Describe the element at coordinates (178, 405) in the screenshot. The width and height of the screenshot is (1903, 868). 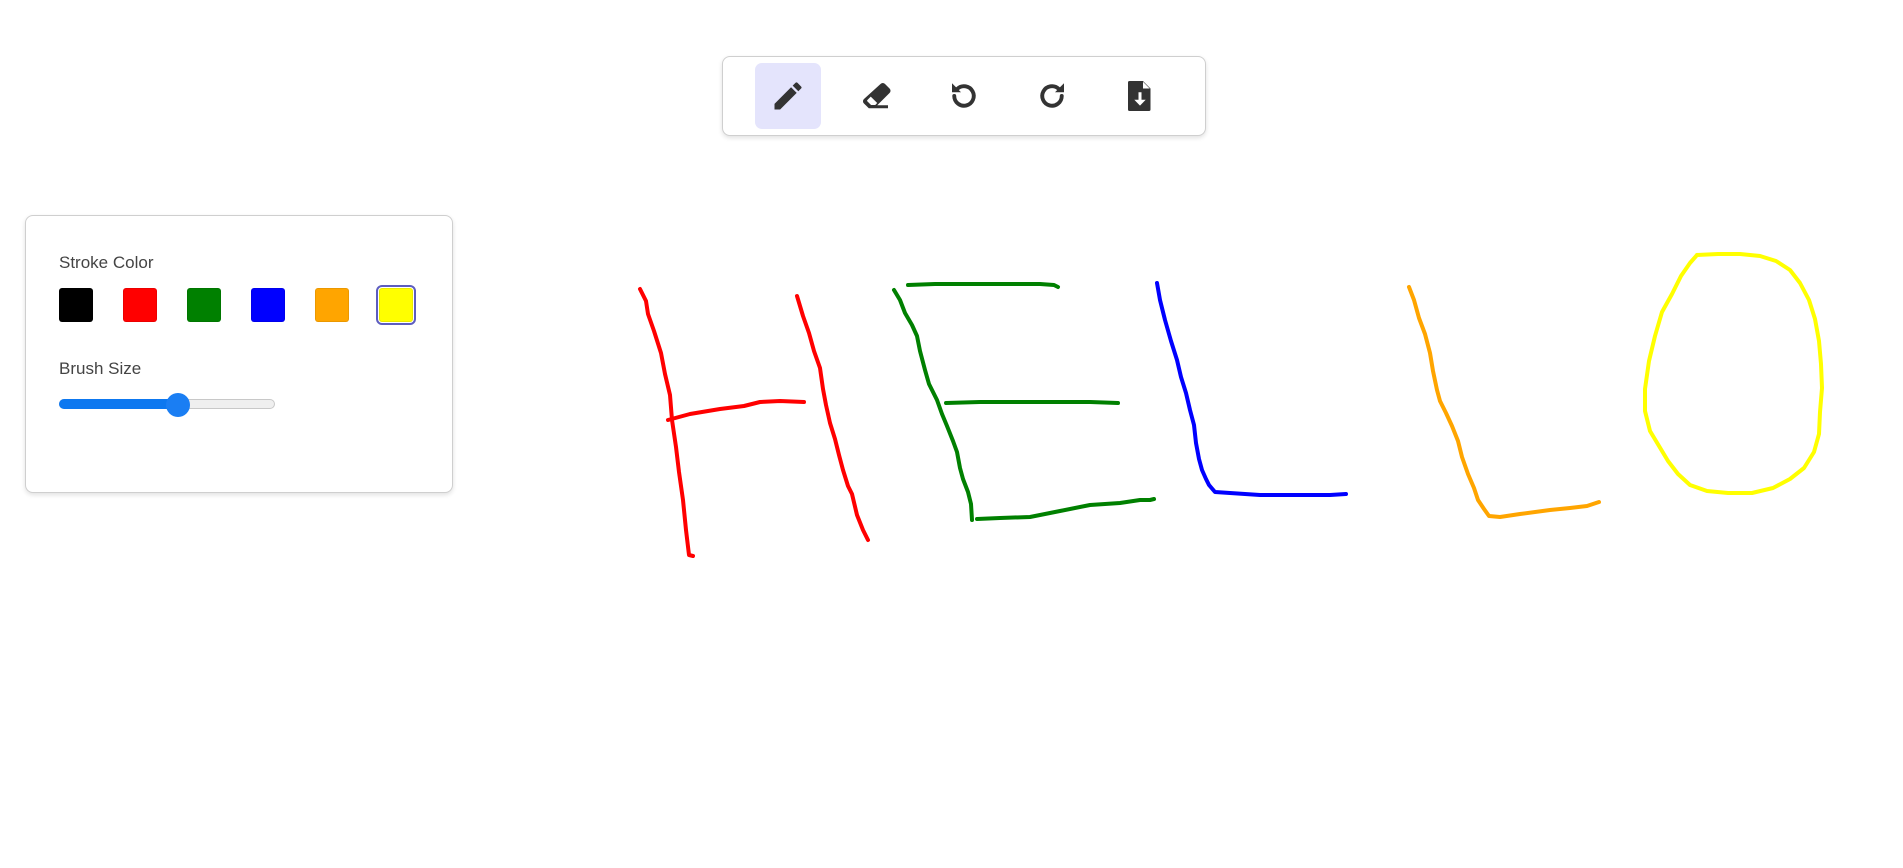
I see `slider-thumb` at that location.